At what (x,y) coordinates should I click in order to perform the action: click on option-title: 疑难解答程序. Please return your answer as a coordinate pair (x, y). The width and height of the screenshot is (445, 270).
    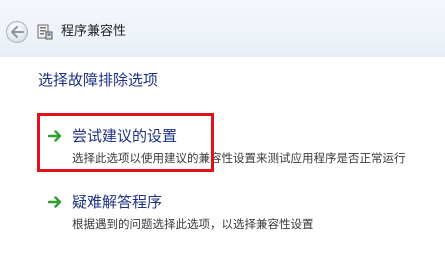
    Looking at the image, I should click on (117, 202).